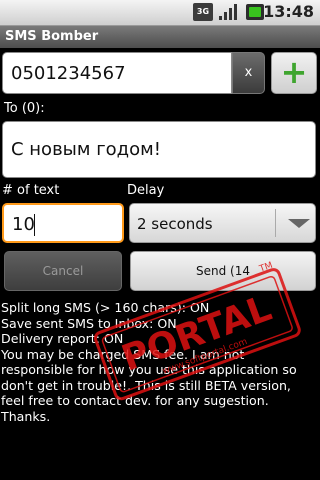  I want to click on add-contact-button: +, so click(294, 73).